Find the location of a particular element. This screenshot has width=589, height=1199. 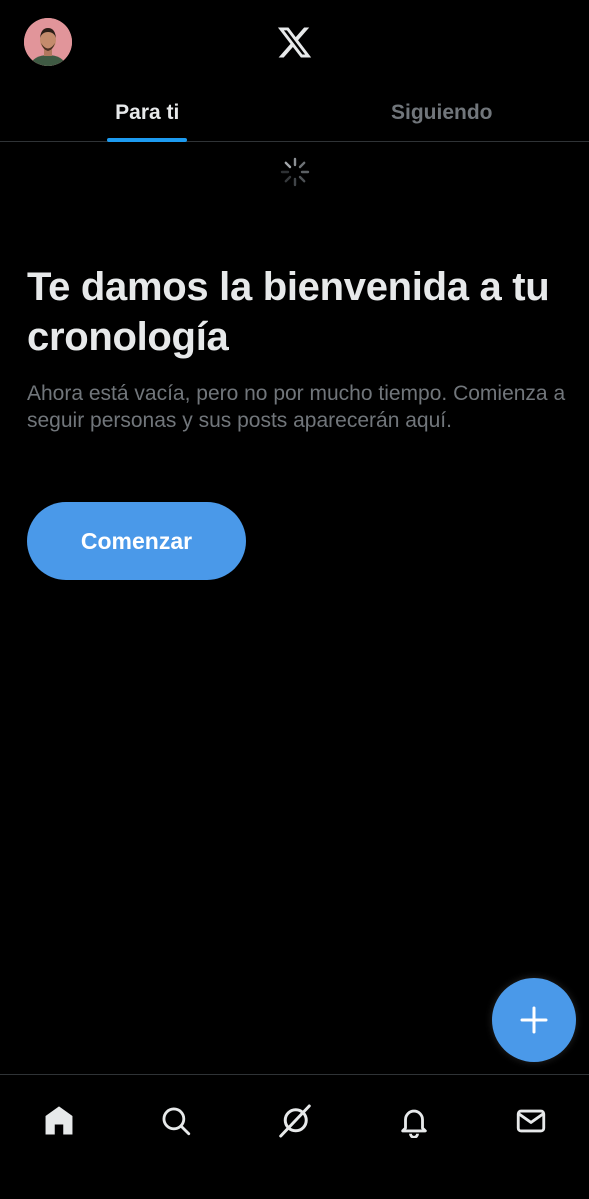

profile-avatar is located at coordinates (48, 42).